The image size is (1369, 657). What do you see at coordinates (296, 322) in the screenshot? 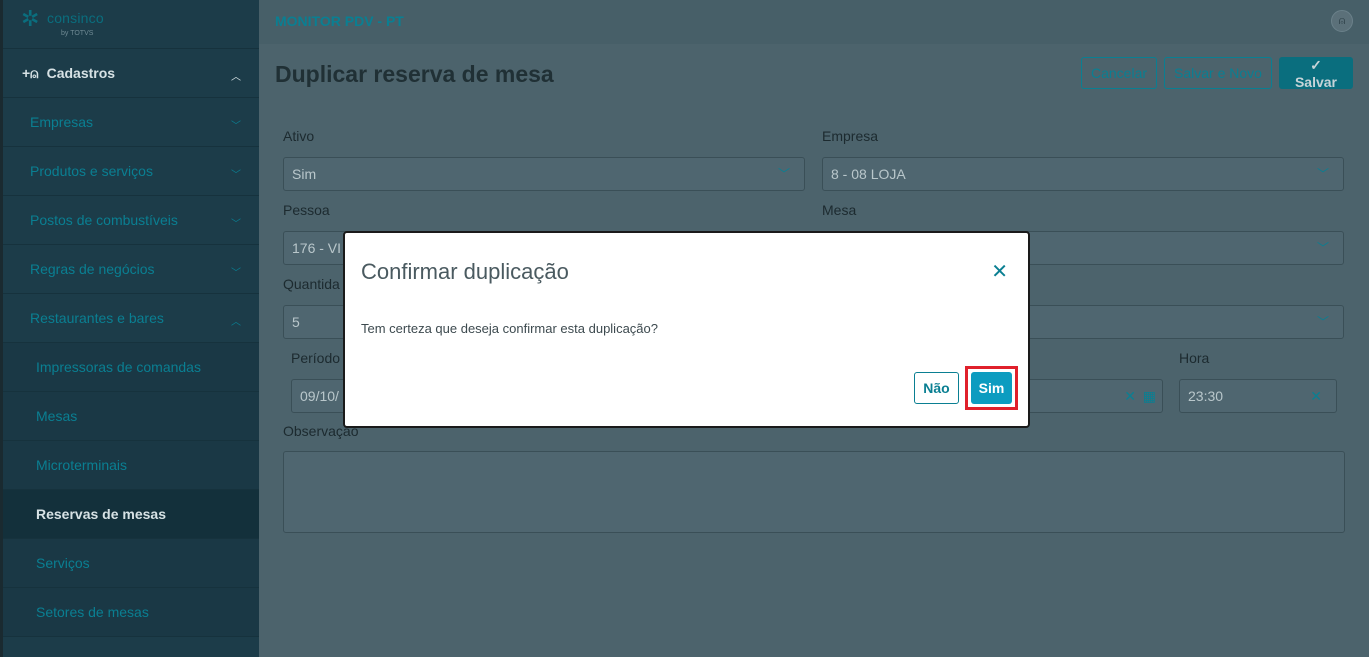
I see `quantidade-value: 5` at bounding box center [296, 322].